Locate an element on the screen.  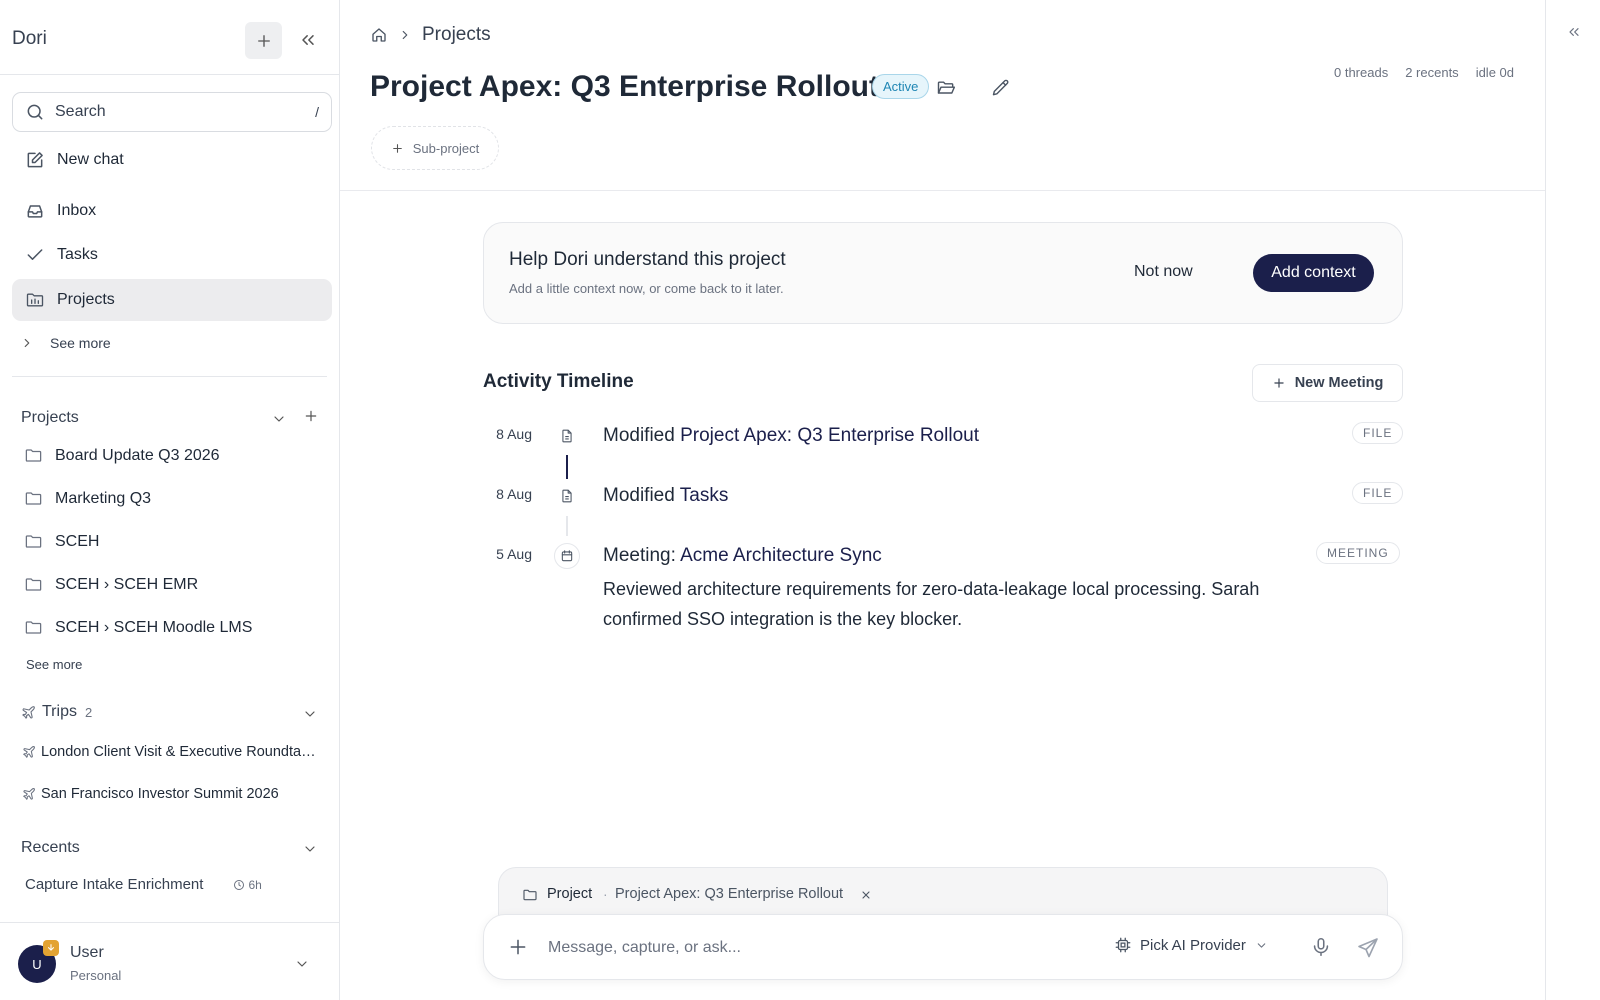
timeline-item-link: Tasks is located at coordinates (704, 495).